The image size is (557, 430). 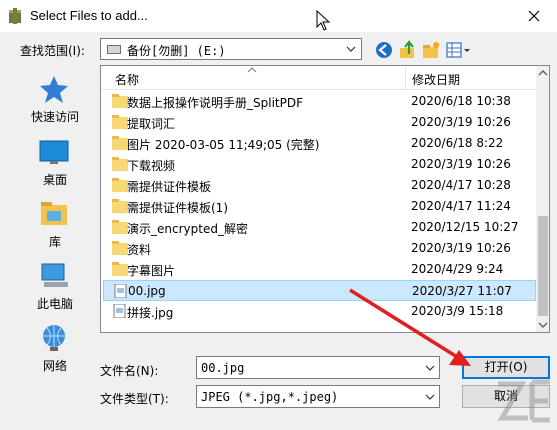 I want to click on column-name-header: 名称, so click(x=253, y=78).